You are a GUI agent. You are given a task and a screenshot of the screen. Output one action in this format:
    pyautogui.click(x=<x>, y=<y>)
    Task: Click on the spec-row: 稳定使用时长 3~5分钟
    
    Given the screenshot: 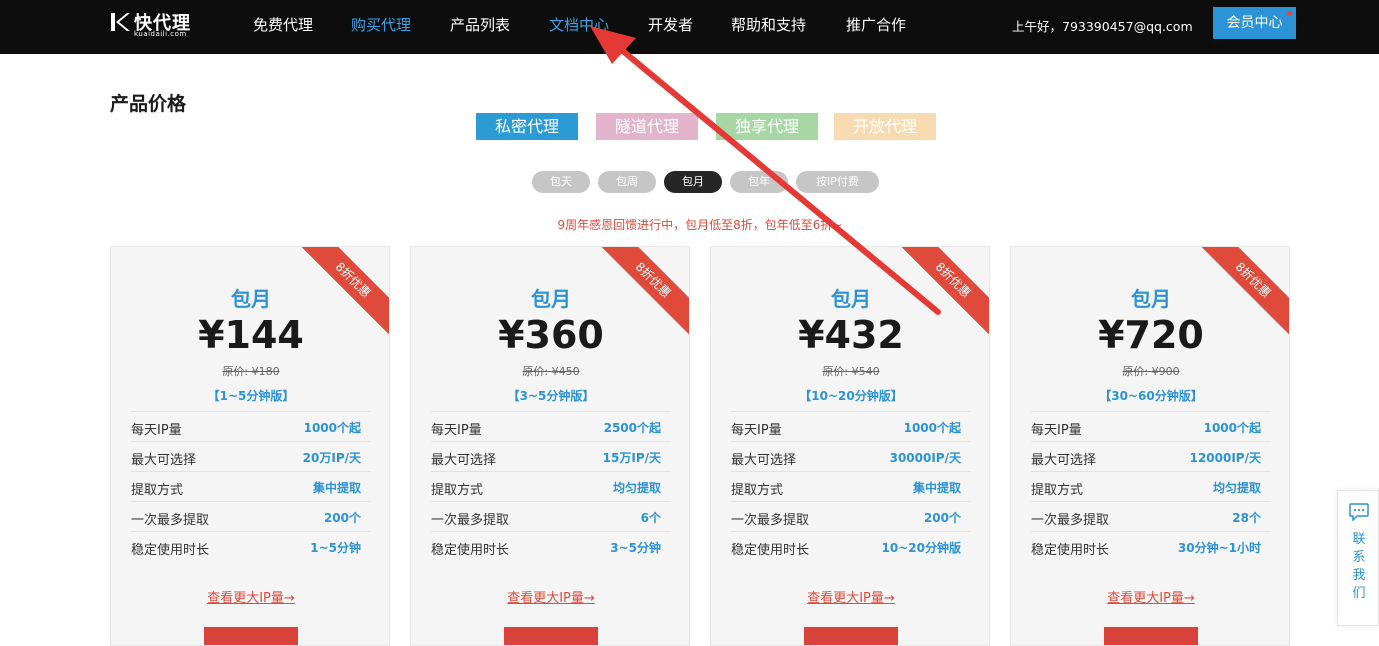 What is the action you would take?
    pyautogui.click(x=551, y=546)
    